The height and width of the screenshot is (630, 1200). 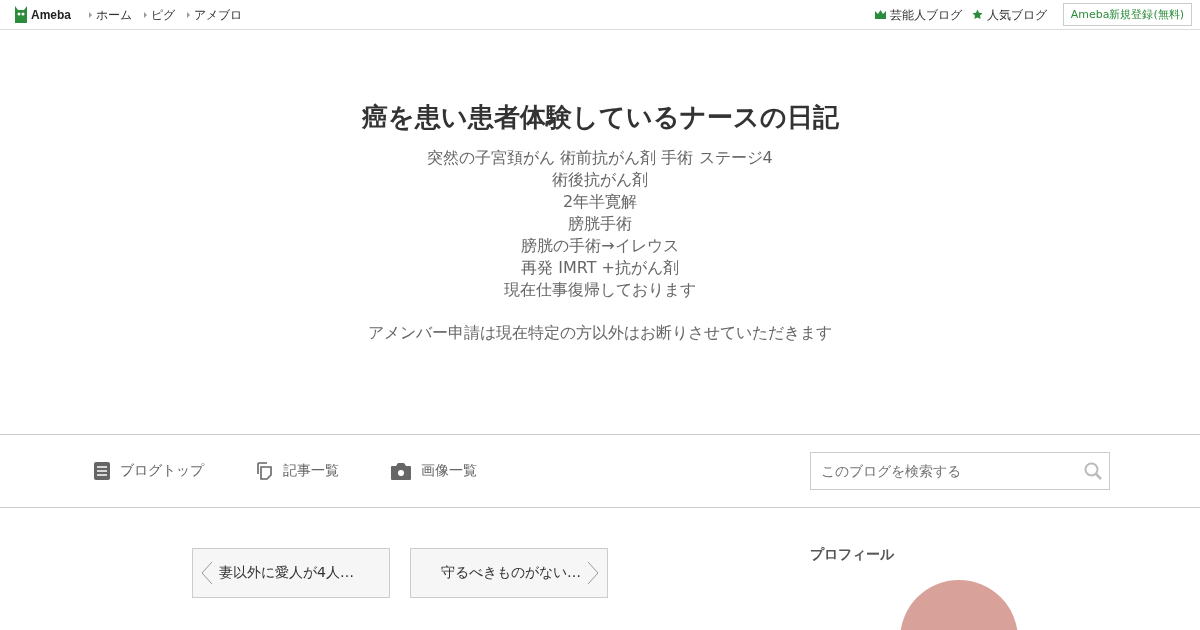 I want to click on blog-description-line: 現在仕事復帰しております, so click(x=600, y=290).